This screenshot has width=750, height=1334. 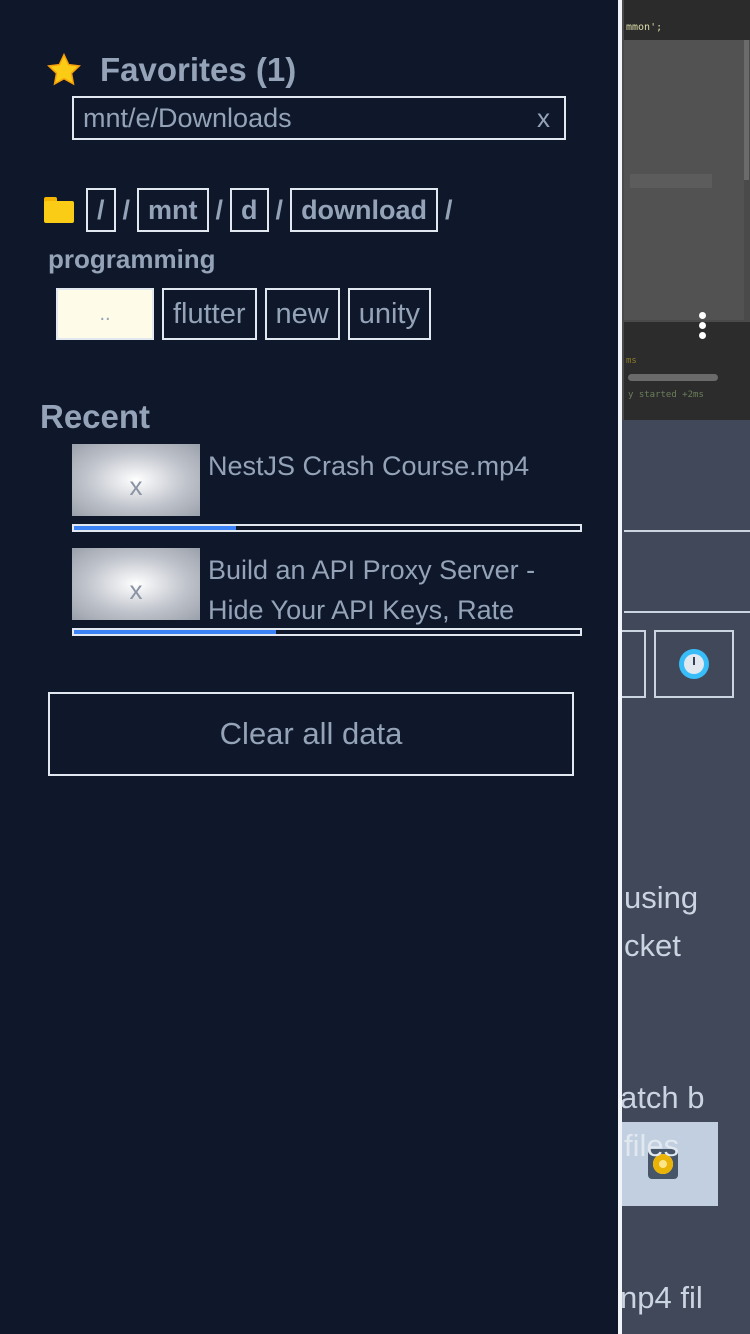 What do you see at coordinates (302, 314) in the screenshot?
I see `folder-new: new` at bounding box center [302, 314].